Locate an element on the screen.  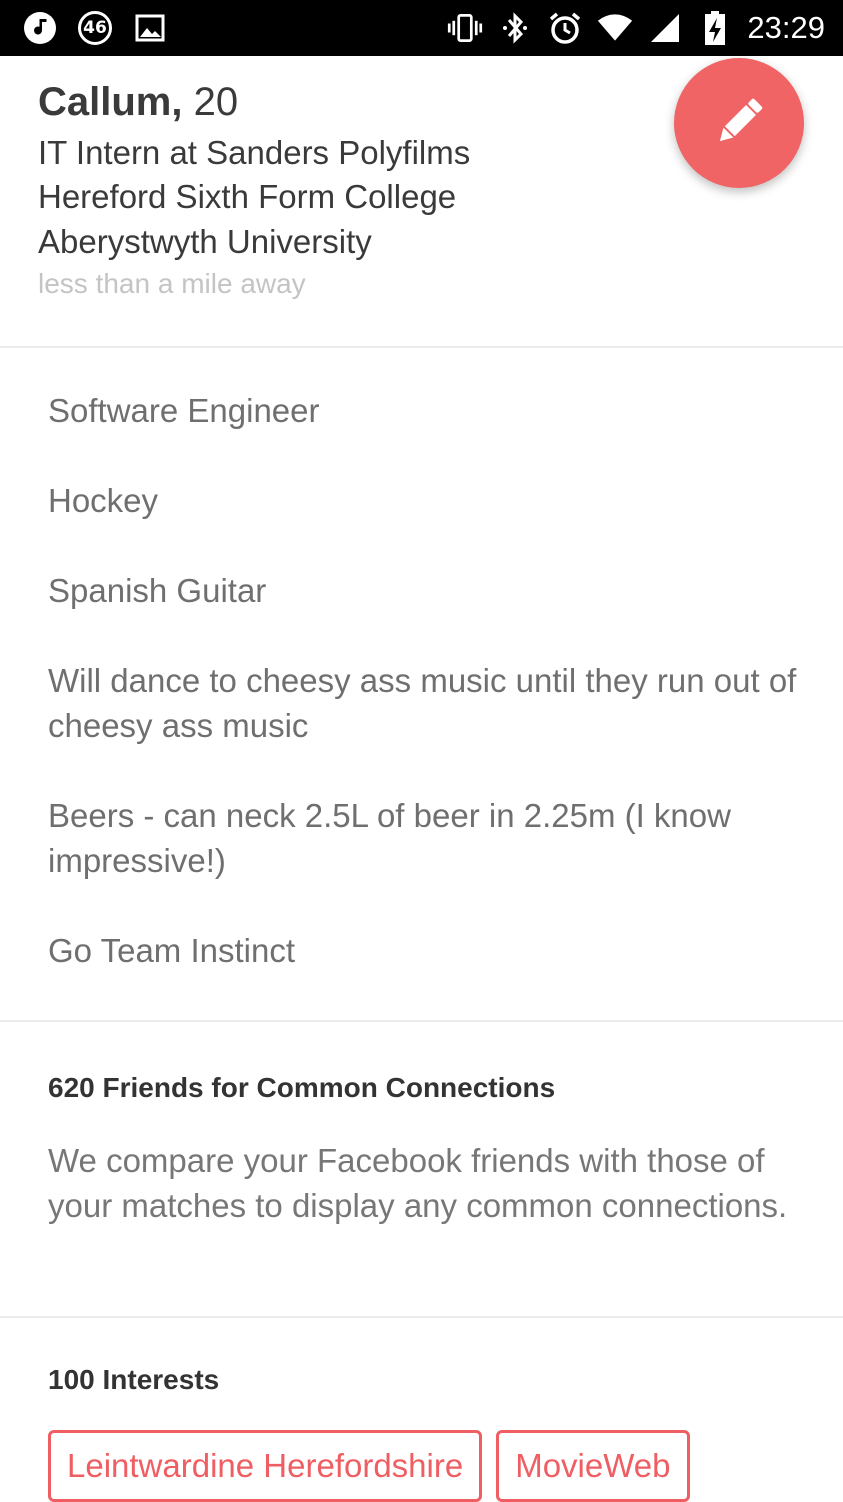
edit-profile-button is located at coordinates (739, 123).